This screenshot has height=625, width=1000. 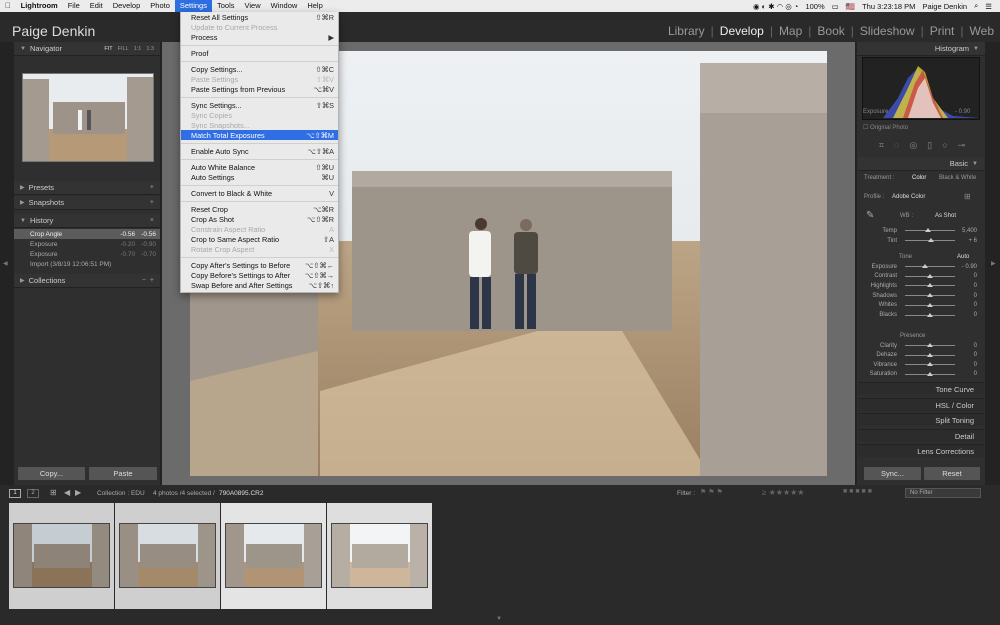 I want to click on menu-item: Auto Settings ⌘U, so click(x=259, y=177).